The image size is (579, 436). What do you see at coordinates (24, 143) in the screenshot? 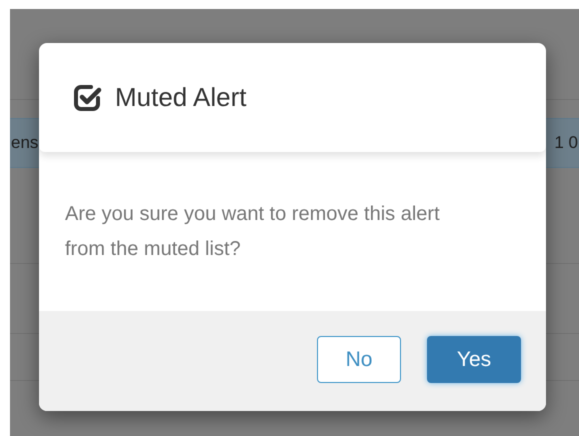
I see `table-cell-text: ens` at bounding box center [24, 143].